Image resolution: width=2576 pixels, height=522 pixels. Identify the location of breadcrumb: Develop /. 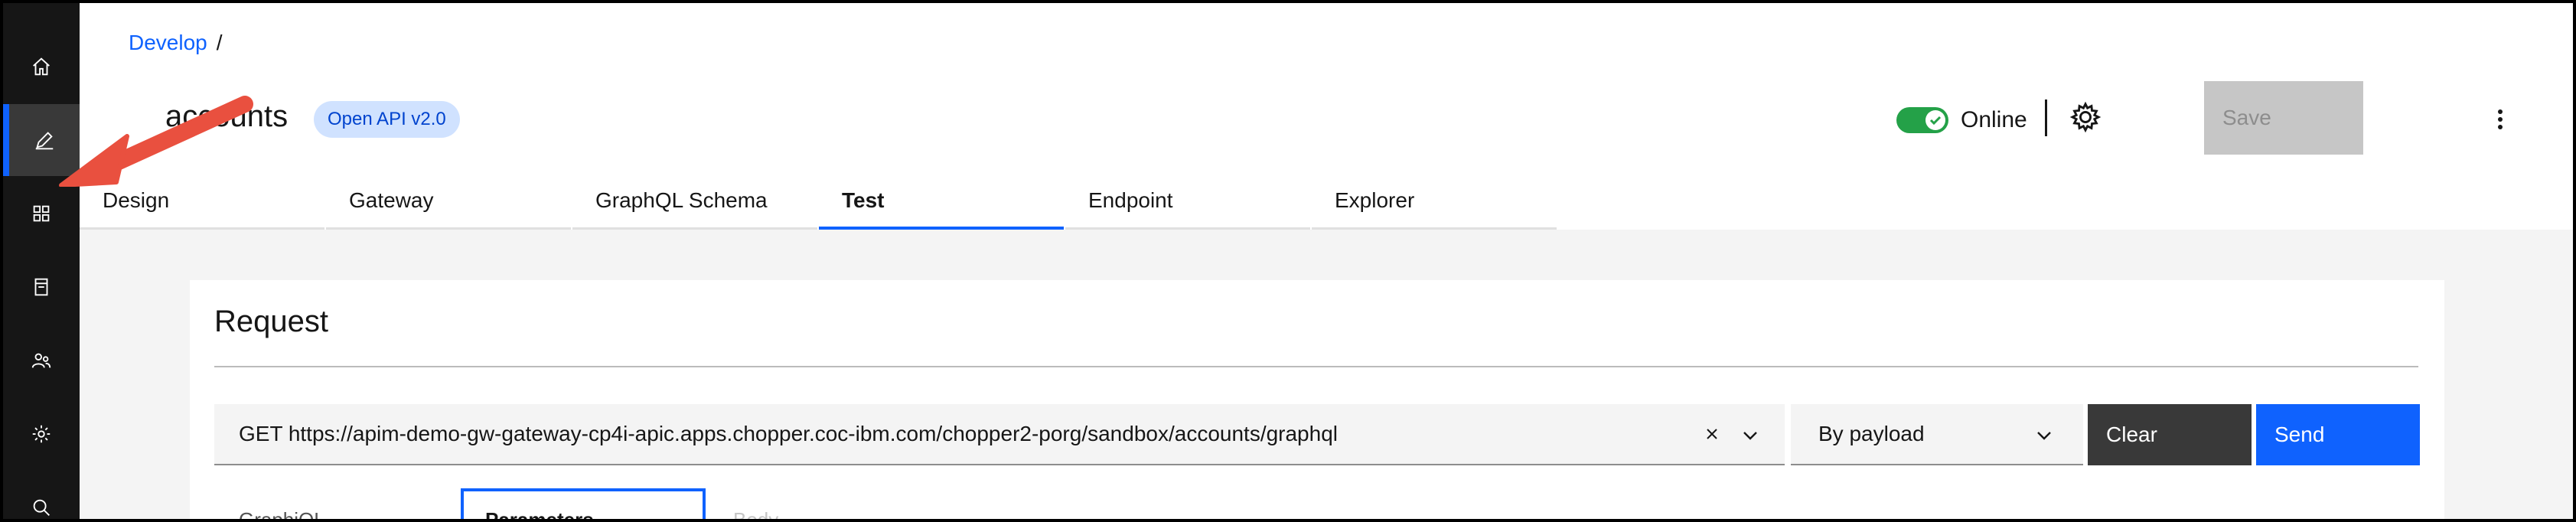
(176, 43).